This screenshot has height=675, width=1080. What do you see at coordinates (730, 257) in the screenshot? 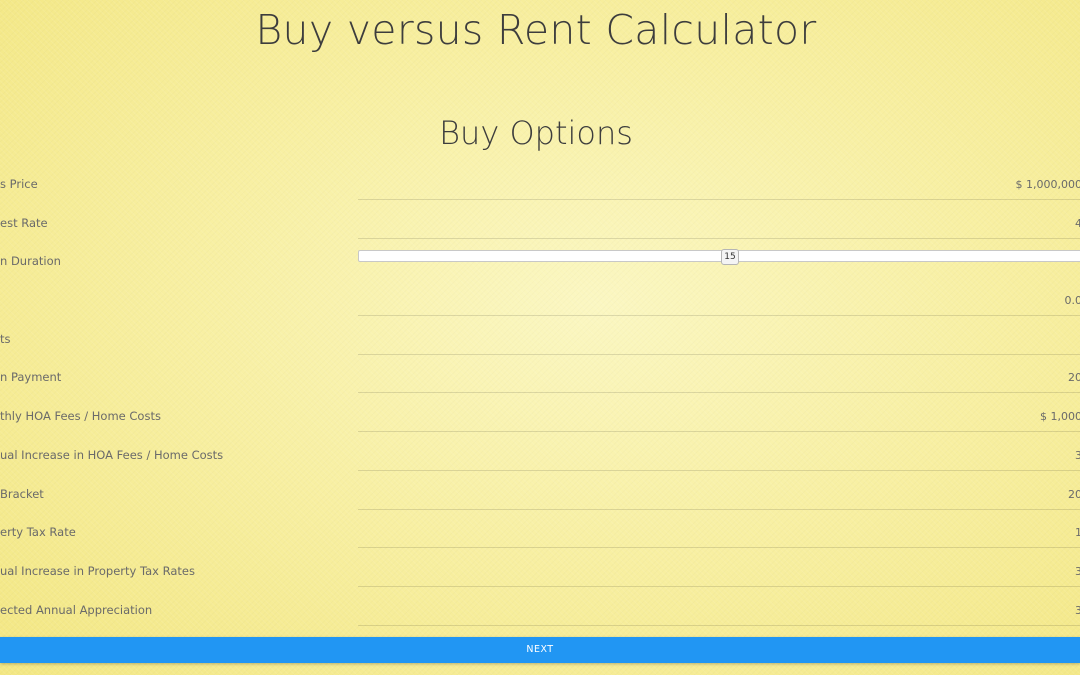
I see `loan-duration-slider-handle: 15` at bounding box center [730, 257].